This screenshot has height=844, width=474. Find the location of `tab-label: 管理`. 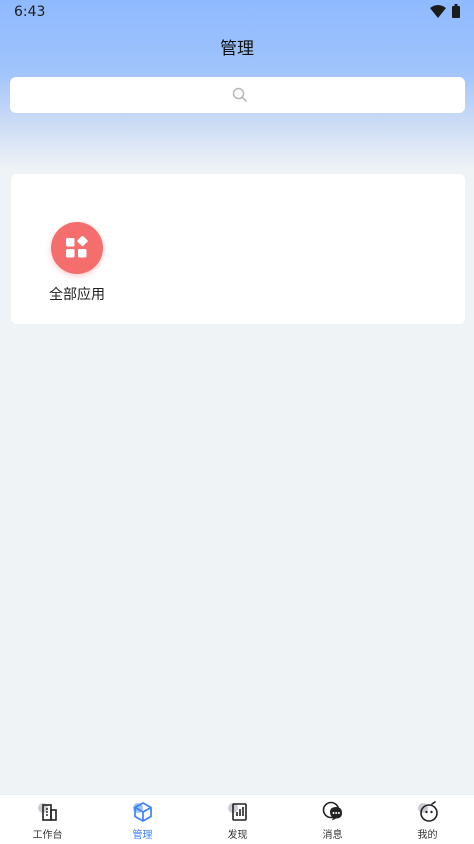

tab-label: 管理 is located at coordinates (142, 835).